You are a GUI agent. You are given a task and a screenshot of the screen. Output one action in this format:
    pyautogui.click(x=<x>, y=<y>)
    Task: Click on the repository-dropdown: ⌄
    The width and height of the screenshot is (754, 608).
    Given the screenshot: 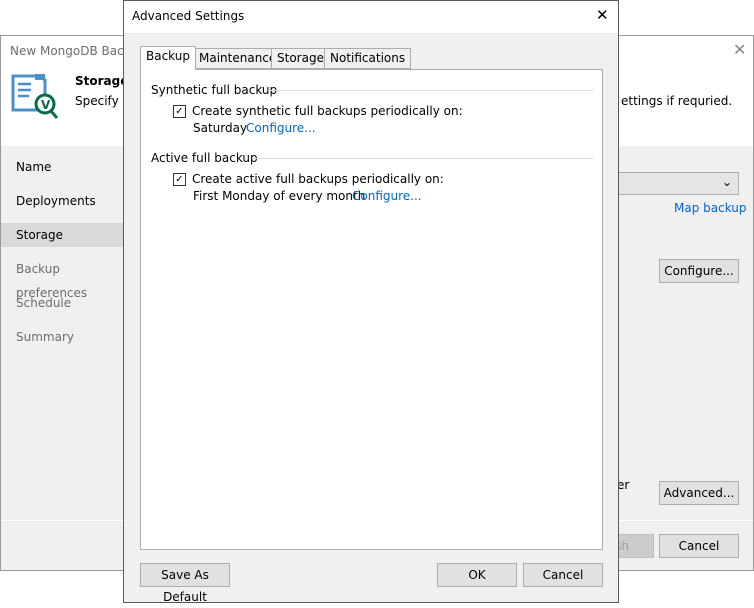 What is the action you would take?
    pyautogui.click(x=677, y=183)
    